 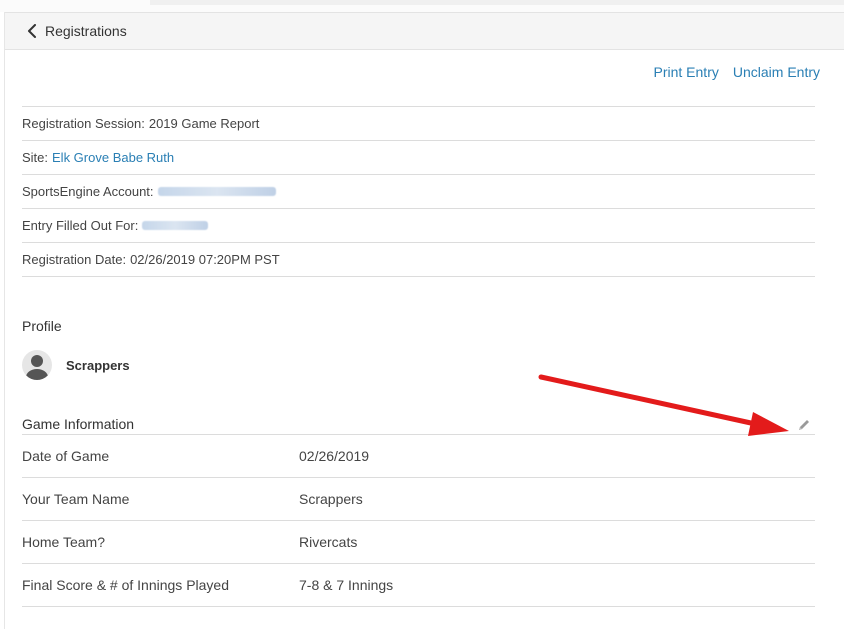 I want to click on profile-name: Scrappers, so click(x=98, y=365).